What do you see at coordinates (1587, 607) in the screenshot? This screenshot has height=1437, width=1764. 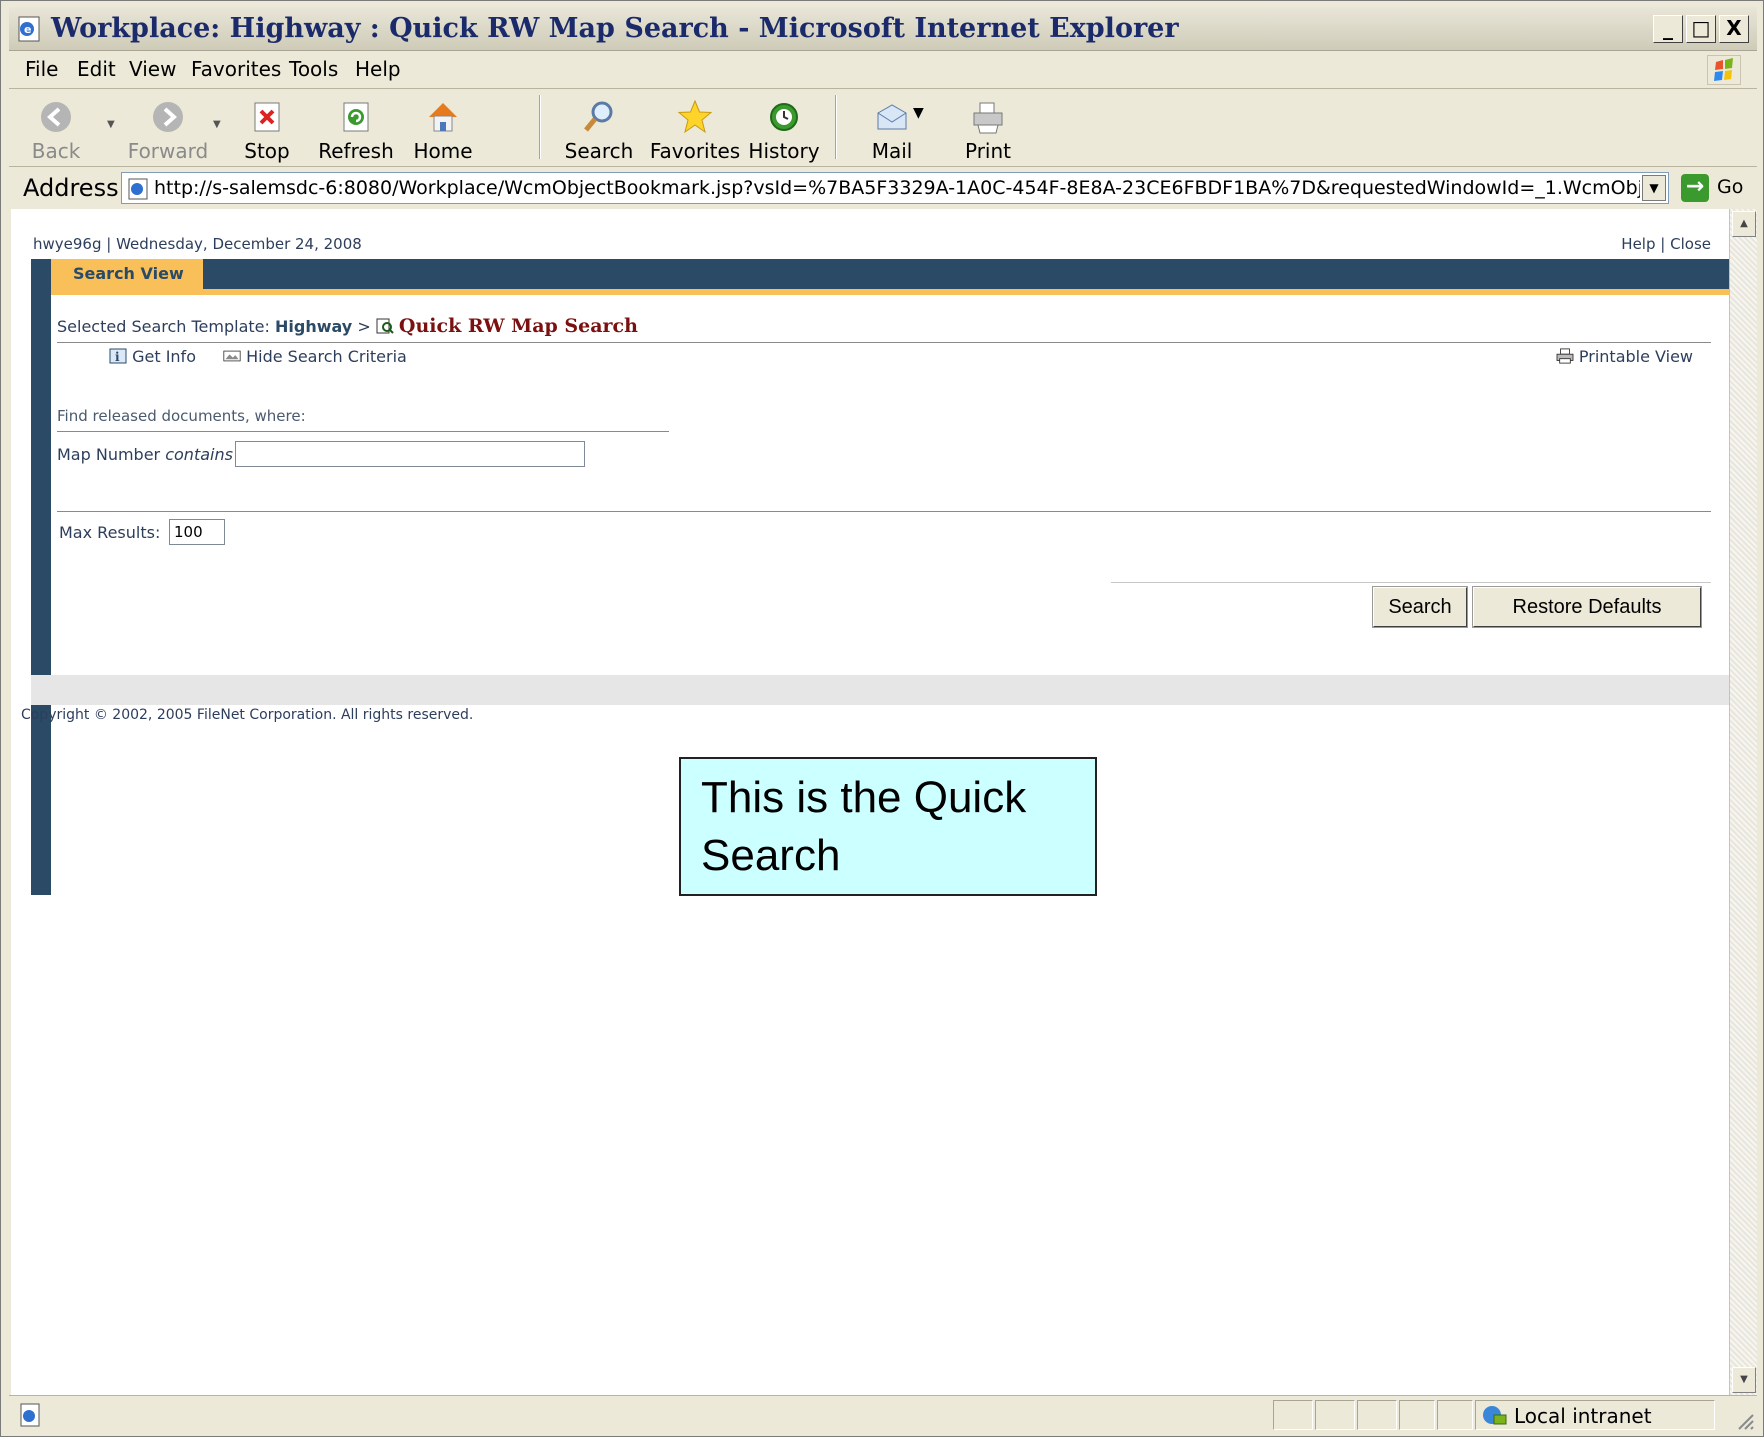 I see `restore-defaults-button: Restore Defaults` at bounding box center [1587, 607].